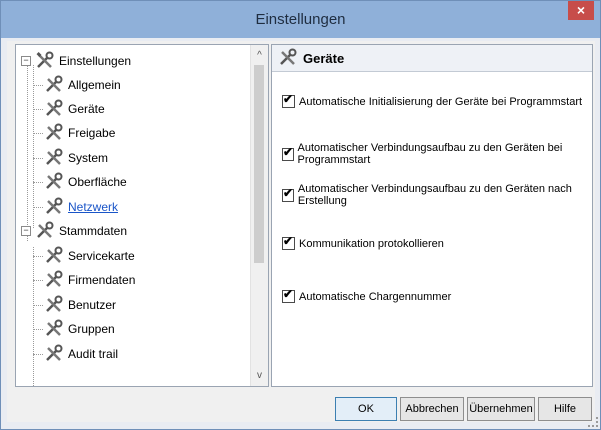 Image resolution: width=601 pixels, height=430 pixels. I want to click on tree-item-einstellungen: − Einstellungen, so click(76, 61).